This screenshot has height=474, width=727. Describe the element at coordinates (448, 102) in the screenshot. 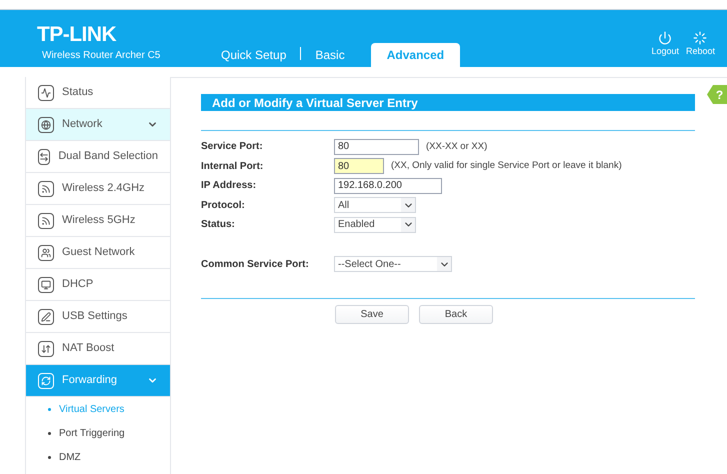

I see `section-title: Add or Modify a Virtual Server Entry` at that location.